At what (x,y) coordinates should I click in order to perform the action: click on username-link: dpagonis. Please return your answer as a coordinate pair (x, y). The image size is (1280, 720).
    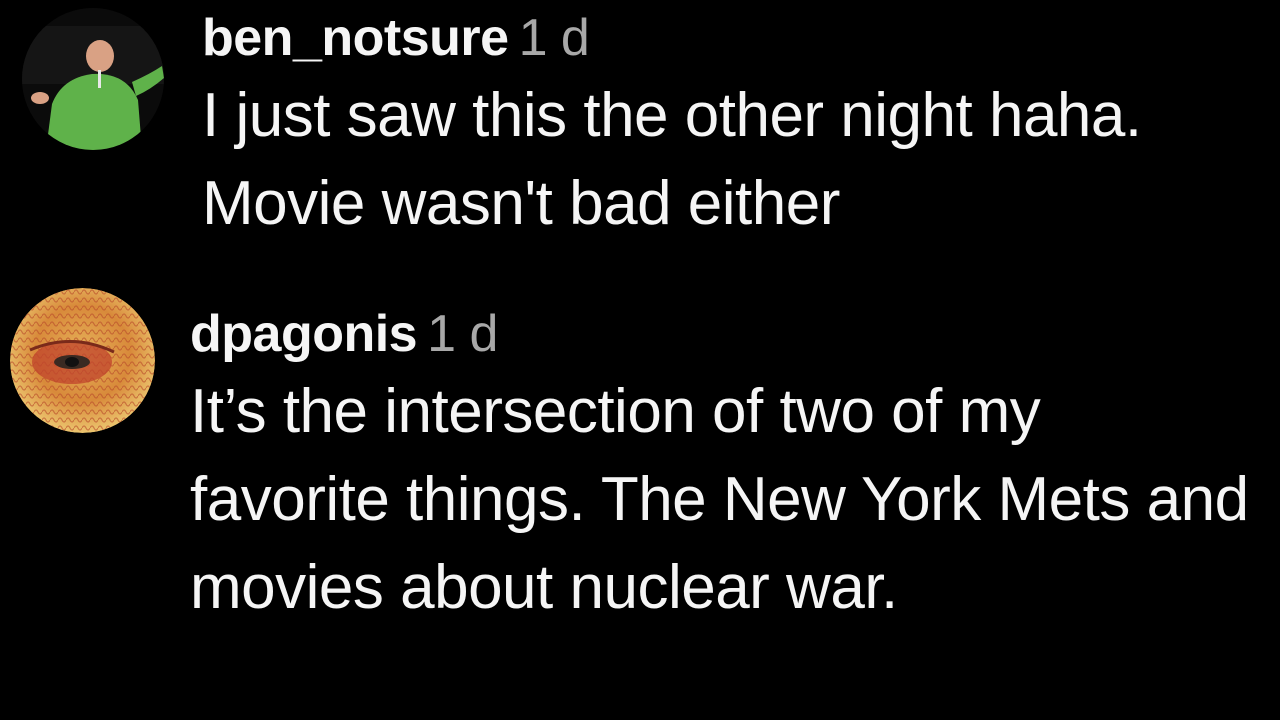
    Looking at the image, I should click on (304, 334).